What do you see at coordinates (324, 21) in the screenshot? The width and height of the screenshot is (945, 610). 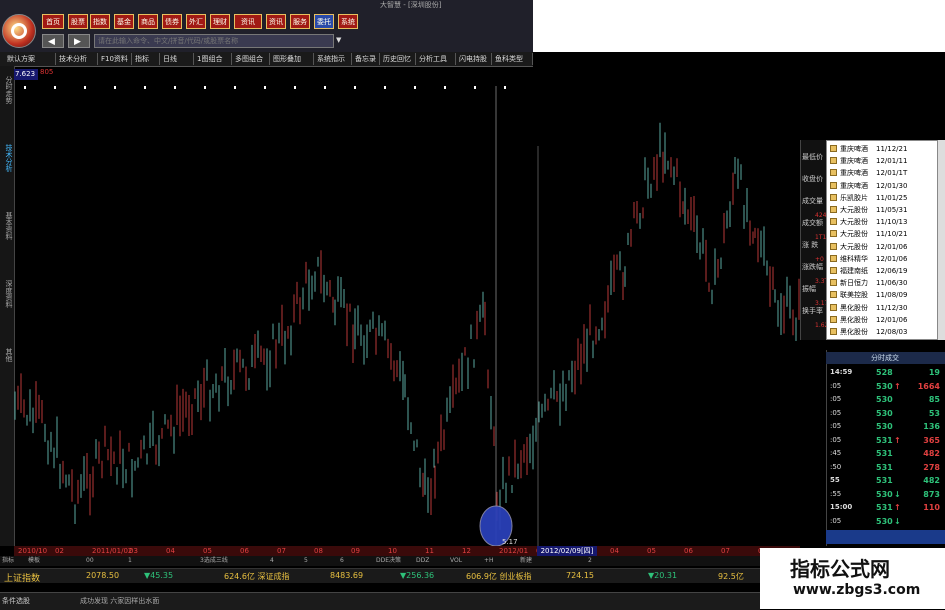 I see `nav-button-11: 委托` at bounding box center [324, 21].